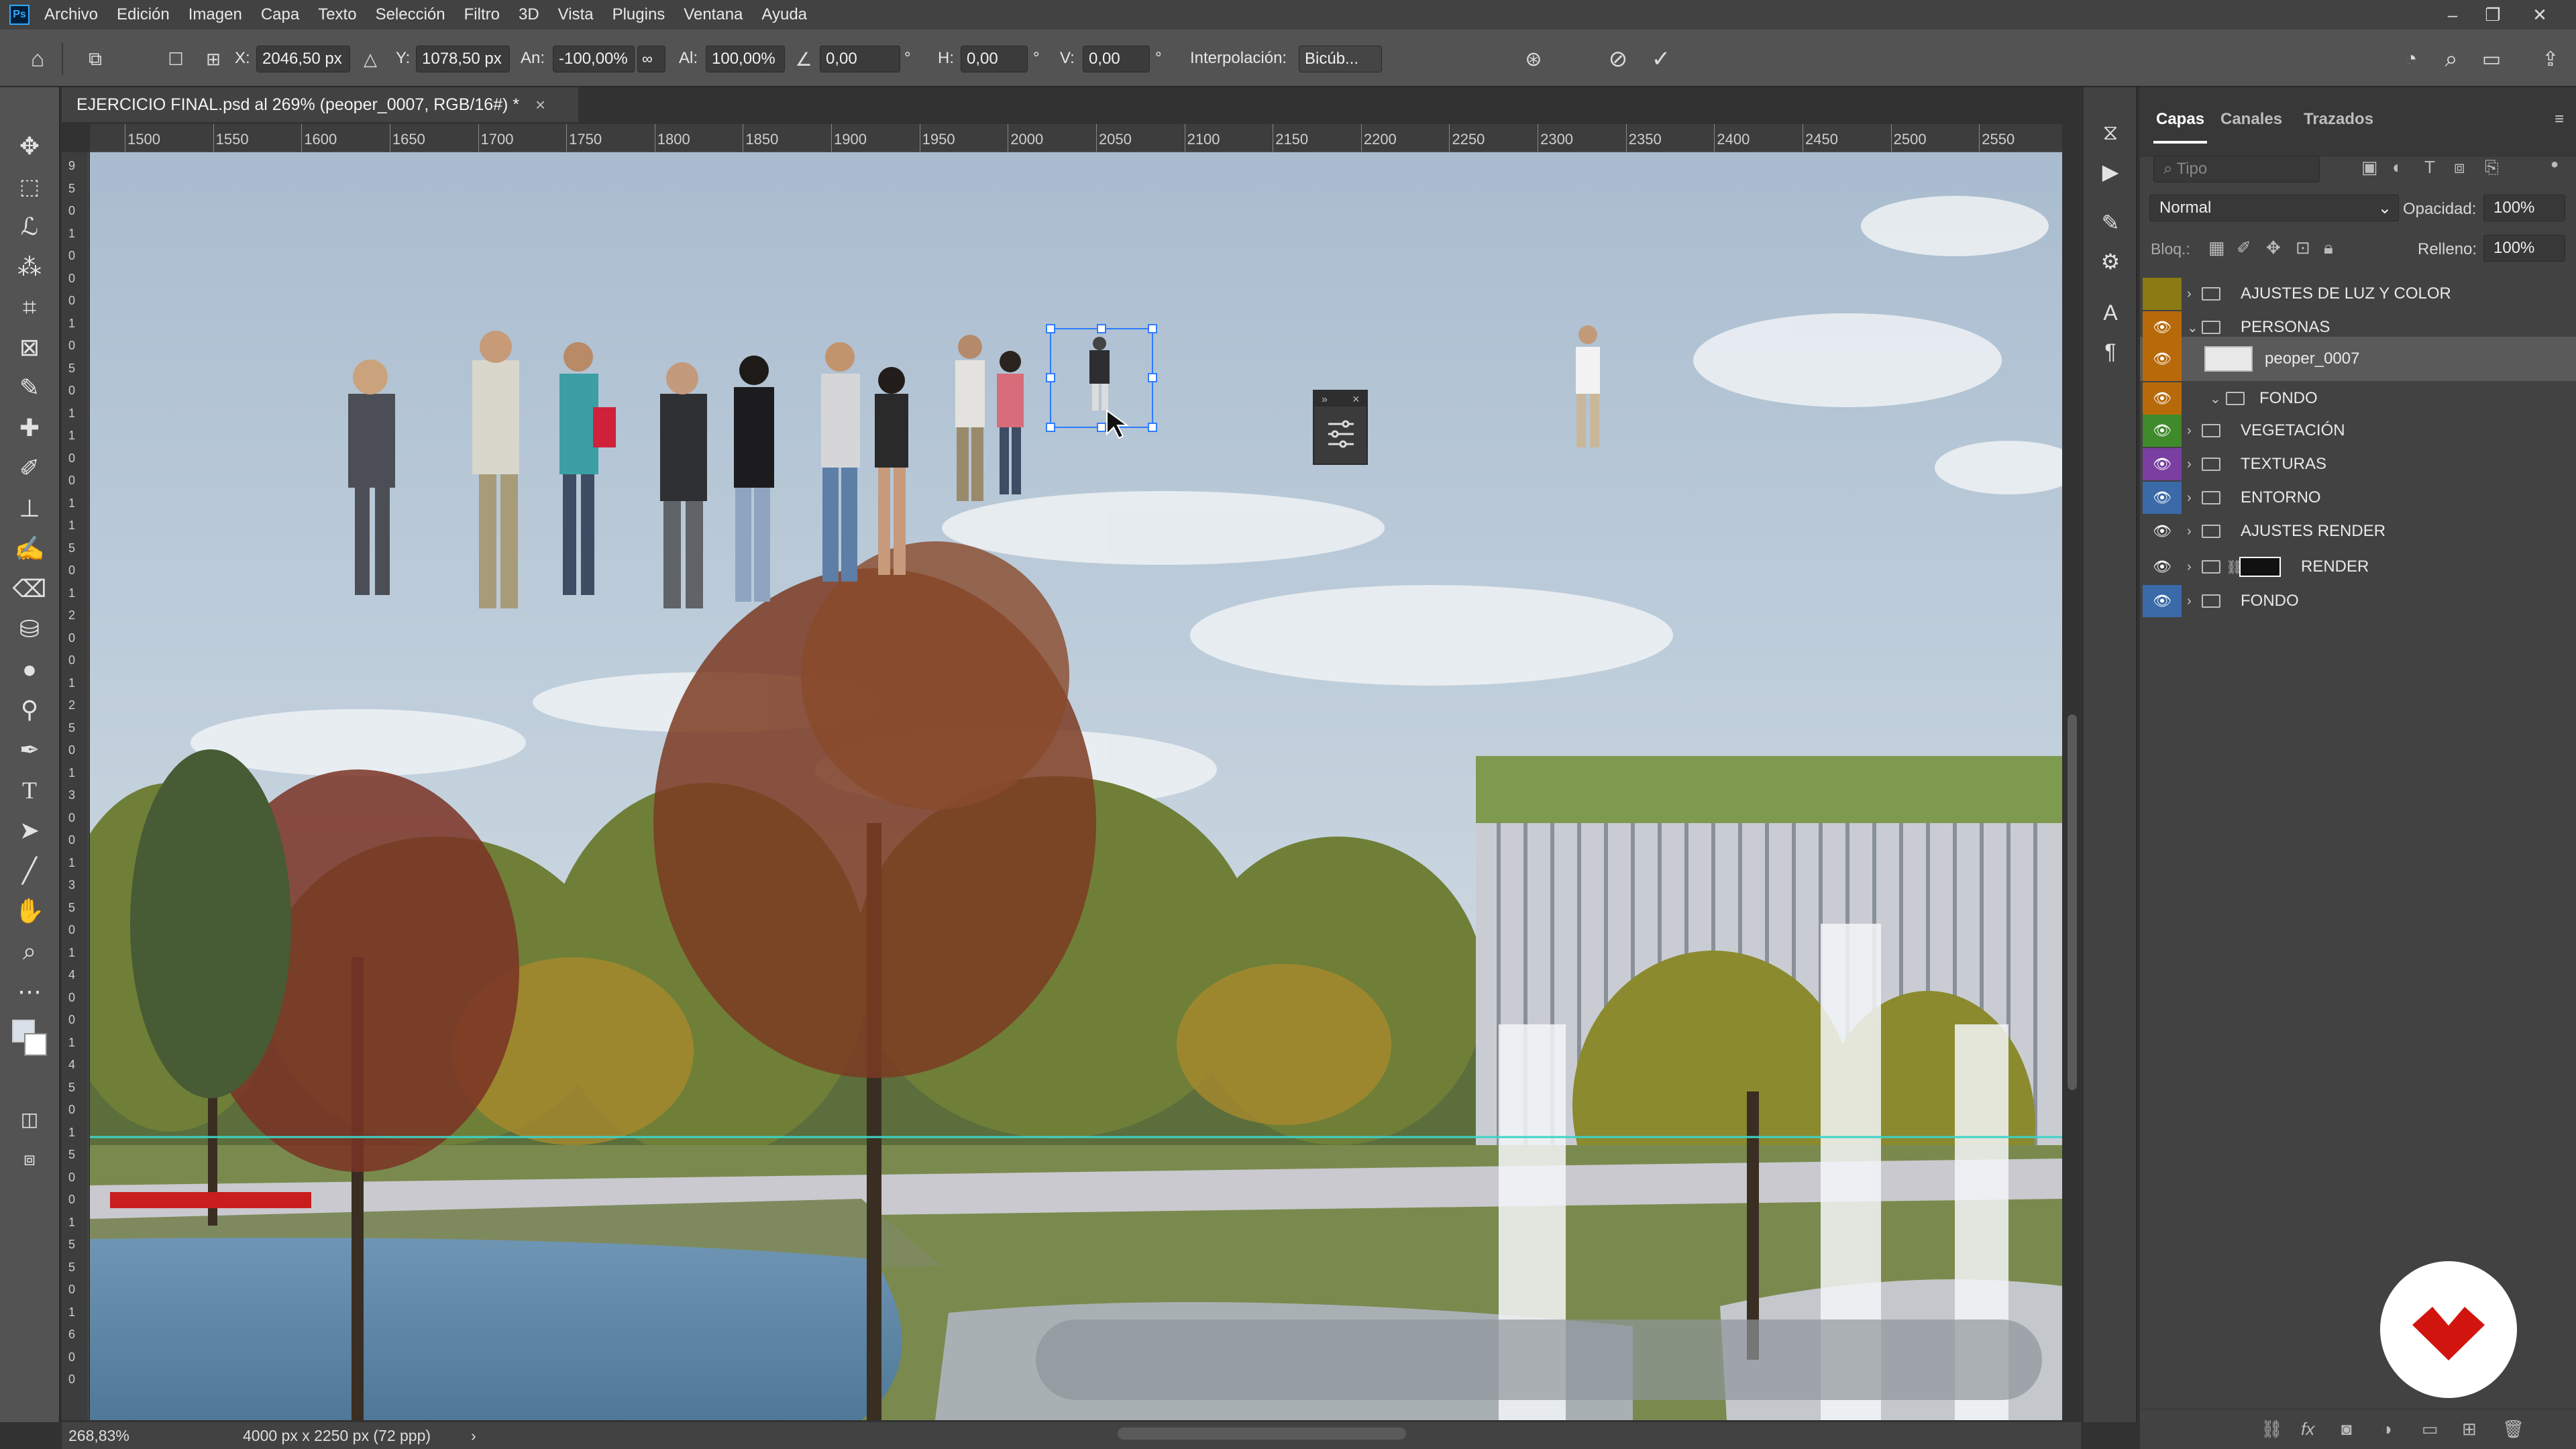  Describe the element at coordinates (29, 428) in the screenshot. I see `healing-tool-icon: ✚` at that location.